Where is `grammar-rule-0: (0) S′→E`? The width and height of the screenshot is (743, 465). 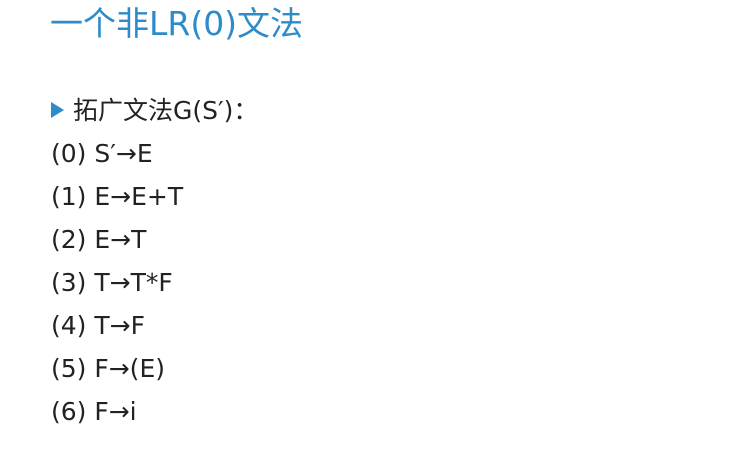
grammar-rule-0: (0) S′→E is located at coordinates (102, 153).